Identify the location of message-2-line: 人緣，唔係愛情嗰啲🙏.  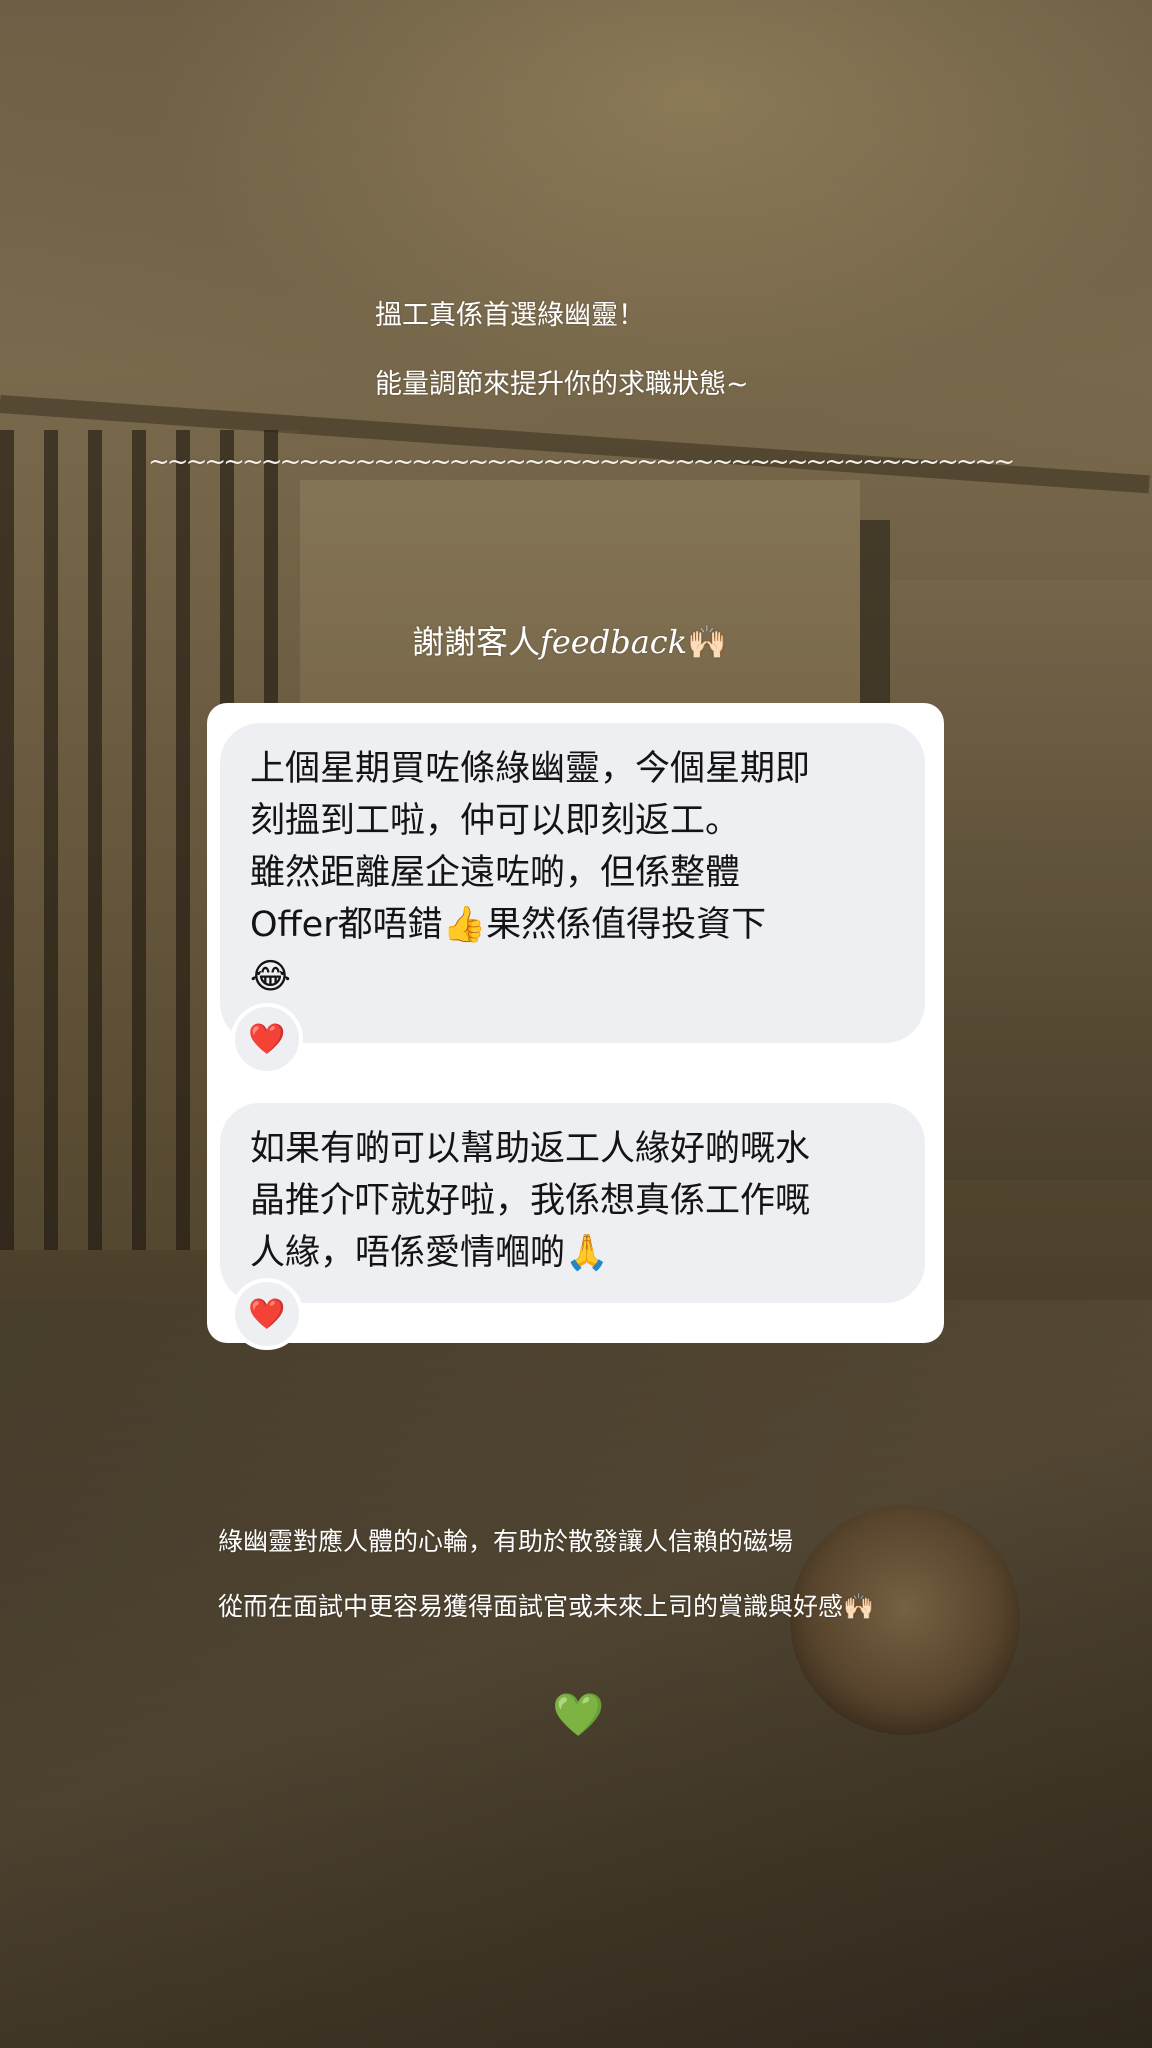
(429, 1253).